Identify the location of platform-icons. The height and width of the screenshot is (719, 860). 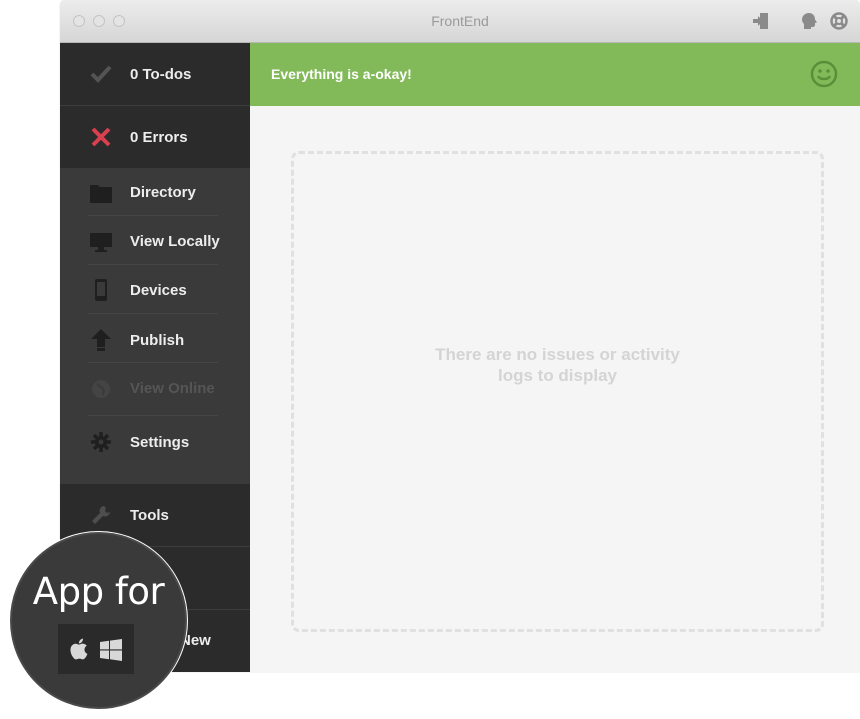
(96, 649).